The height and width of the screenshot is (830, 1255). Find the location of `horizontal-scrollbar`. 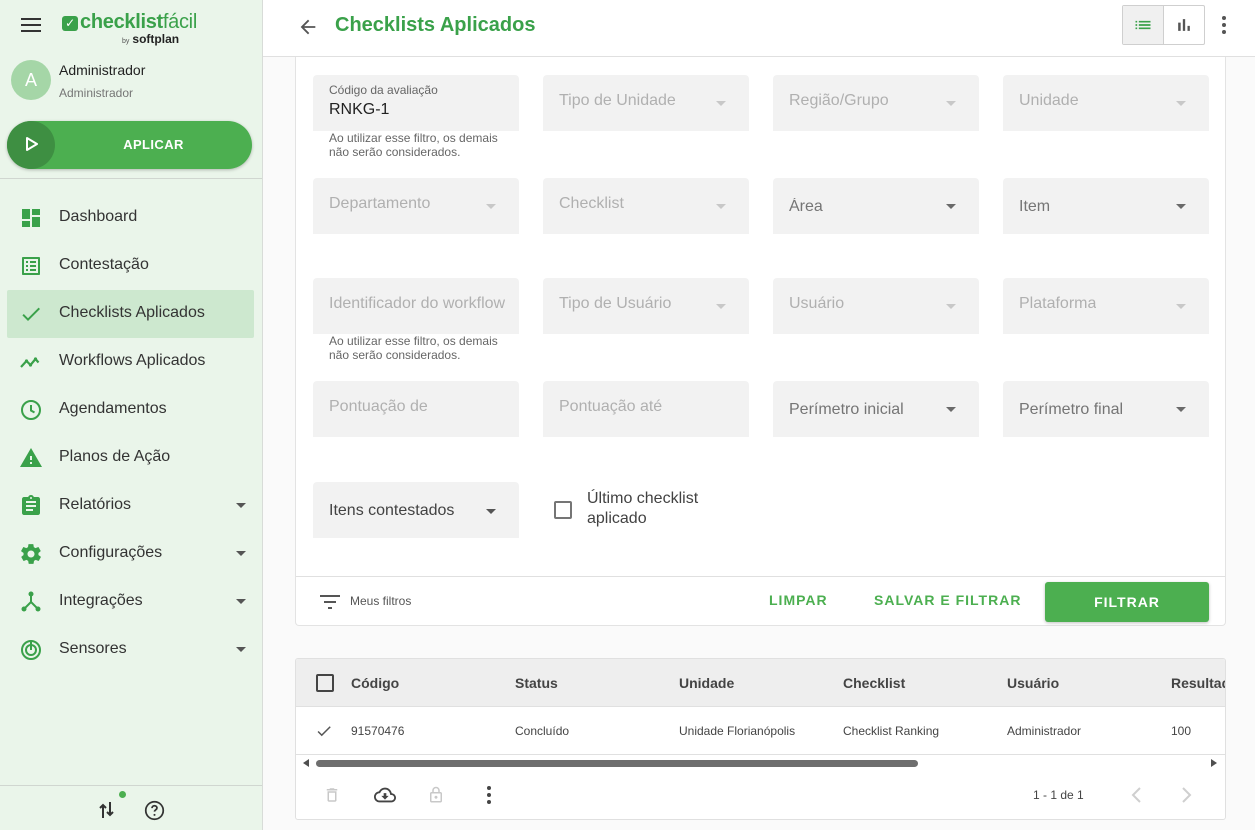

horizontal-scrollbar is located at coordinates (760, 763).